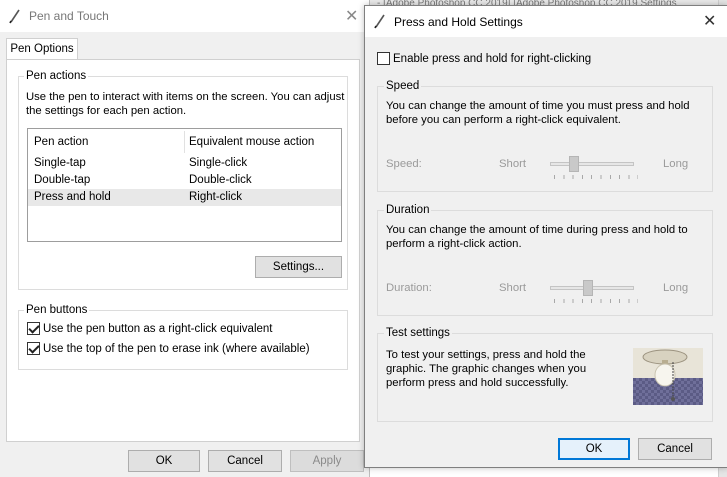 Image resolution: width=727 pixels, height=477 pixels. What do you see at coordinates (546, 21) in the screenshot?
I see `press-and-hold-titlebar: Press and Hold Settings ✕` at bounding box center [546, 21].